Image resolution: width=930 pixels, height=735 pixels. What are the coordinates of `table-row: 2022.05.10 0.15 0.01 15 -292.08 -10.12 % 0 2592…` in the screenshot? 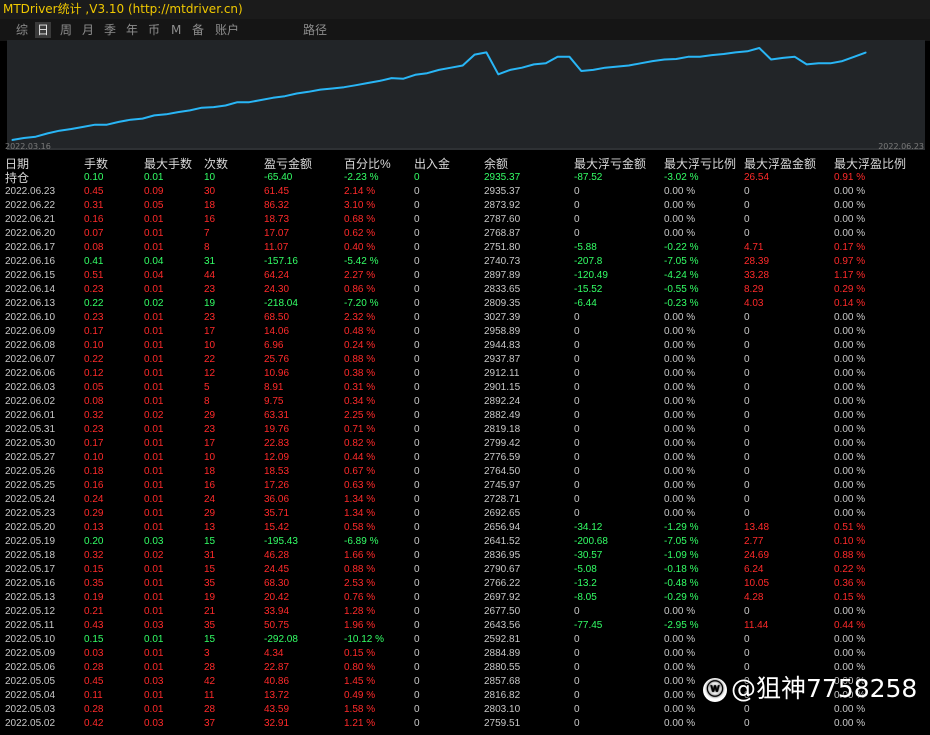 It's located at (465, 640).